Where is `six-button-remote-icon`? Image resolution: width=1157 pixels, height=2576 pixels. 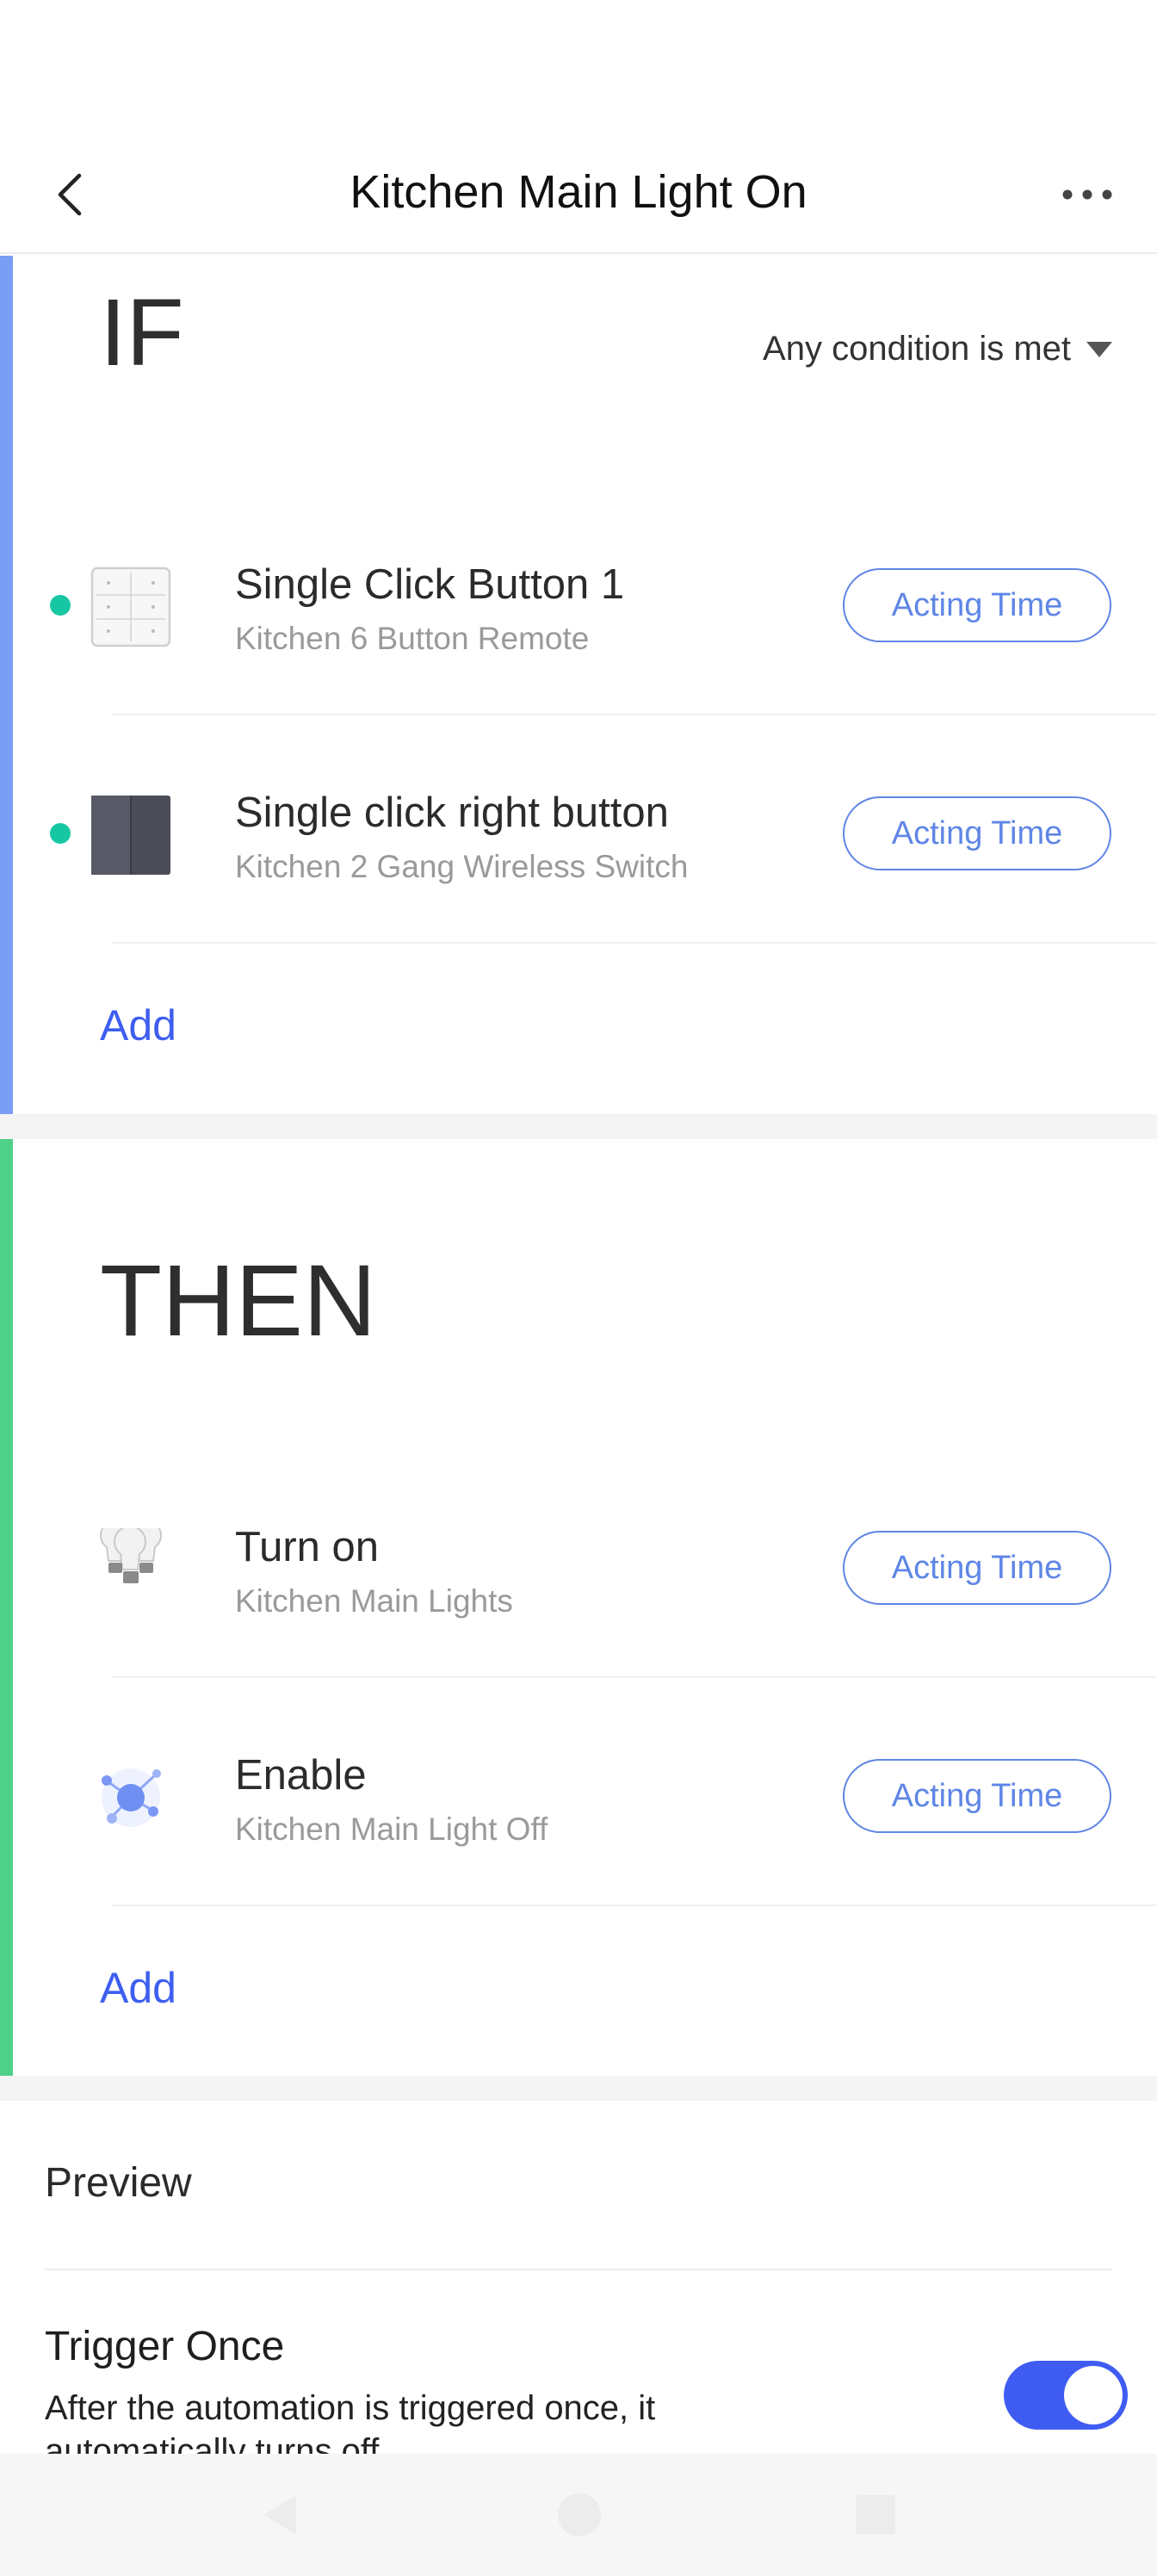
six-button-remote-icon is located at coordinates (131, 607).